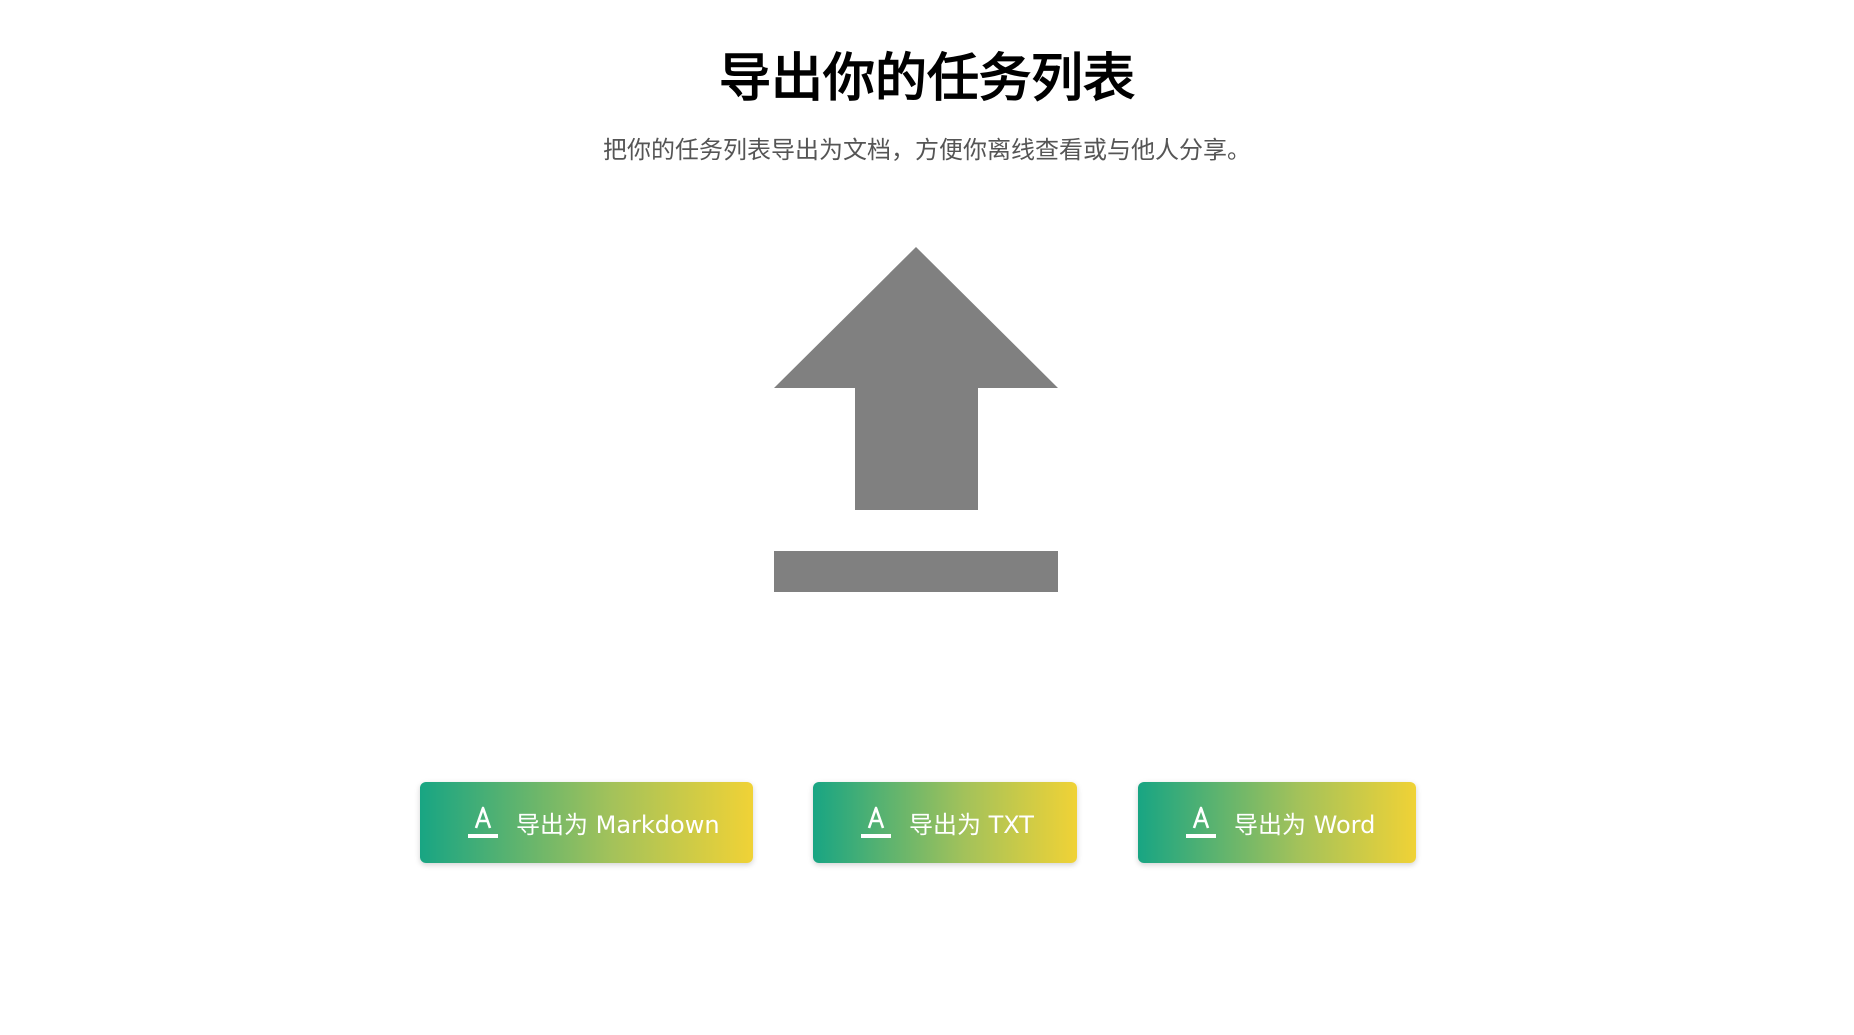  Describe the element at coordinates (927, 150) in the screenshot. I see `page-subtitle: 把你的任务列表导出为文档，方便你离线查看或与他人分享。` at that location.